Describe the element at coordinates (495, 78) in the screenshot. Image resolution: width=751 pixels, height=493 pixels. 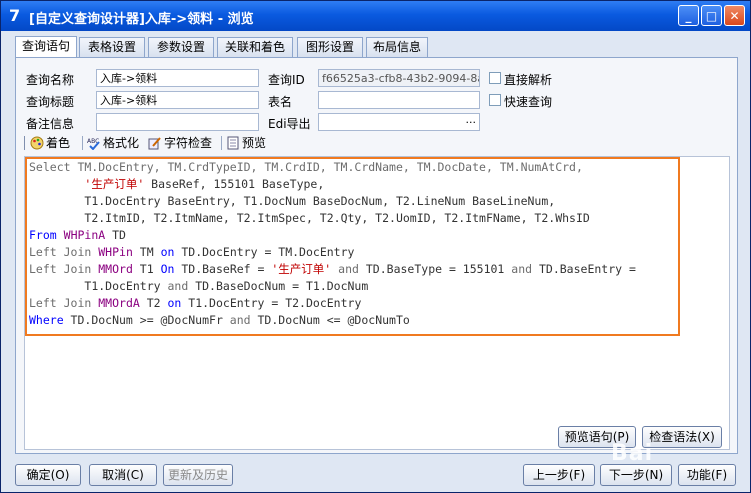
I see `direct-parse-checkbox` at that location.